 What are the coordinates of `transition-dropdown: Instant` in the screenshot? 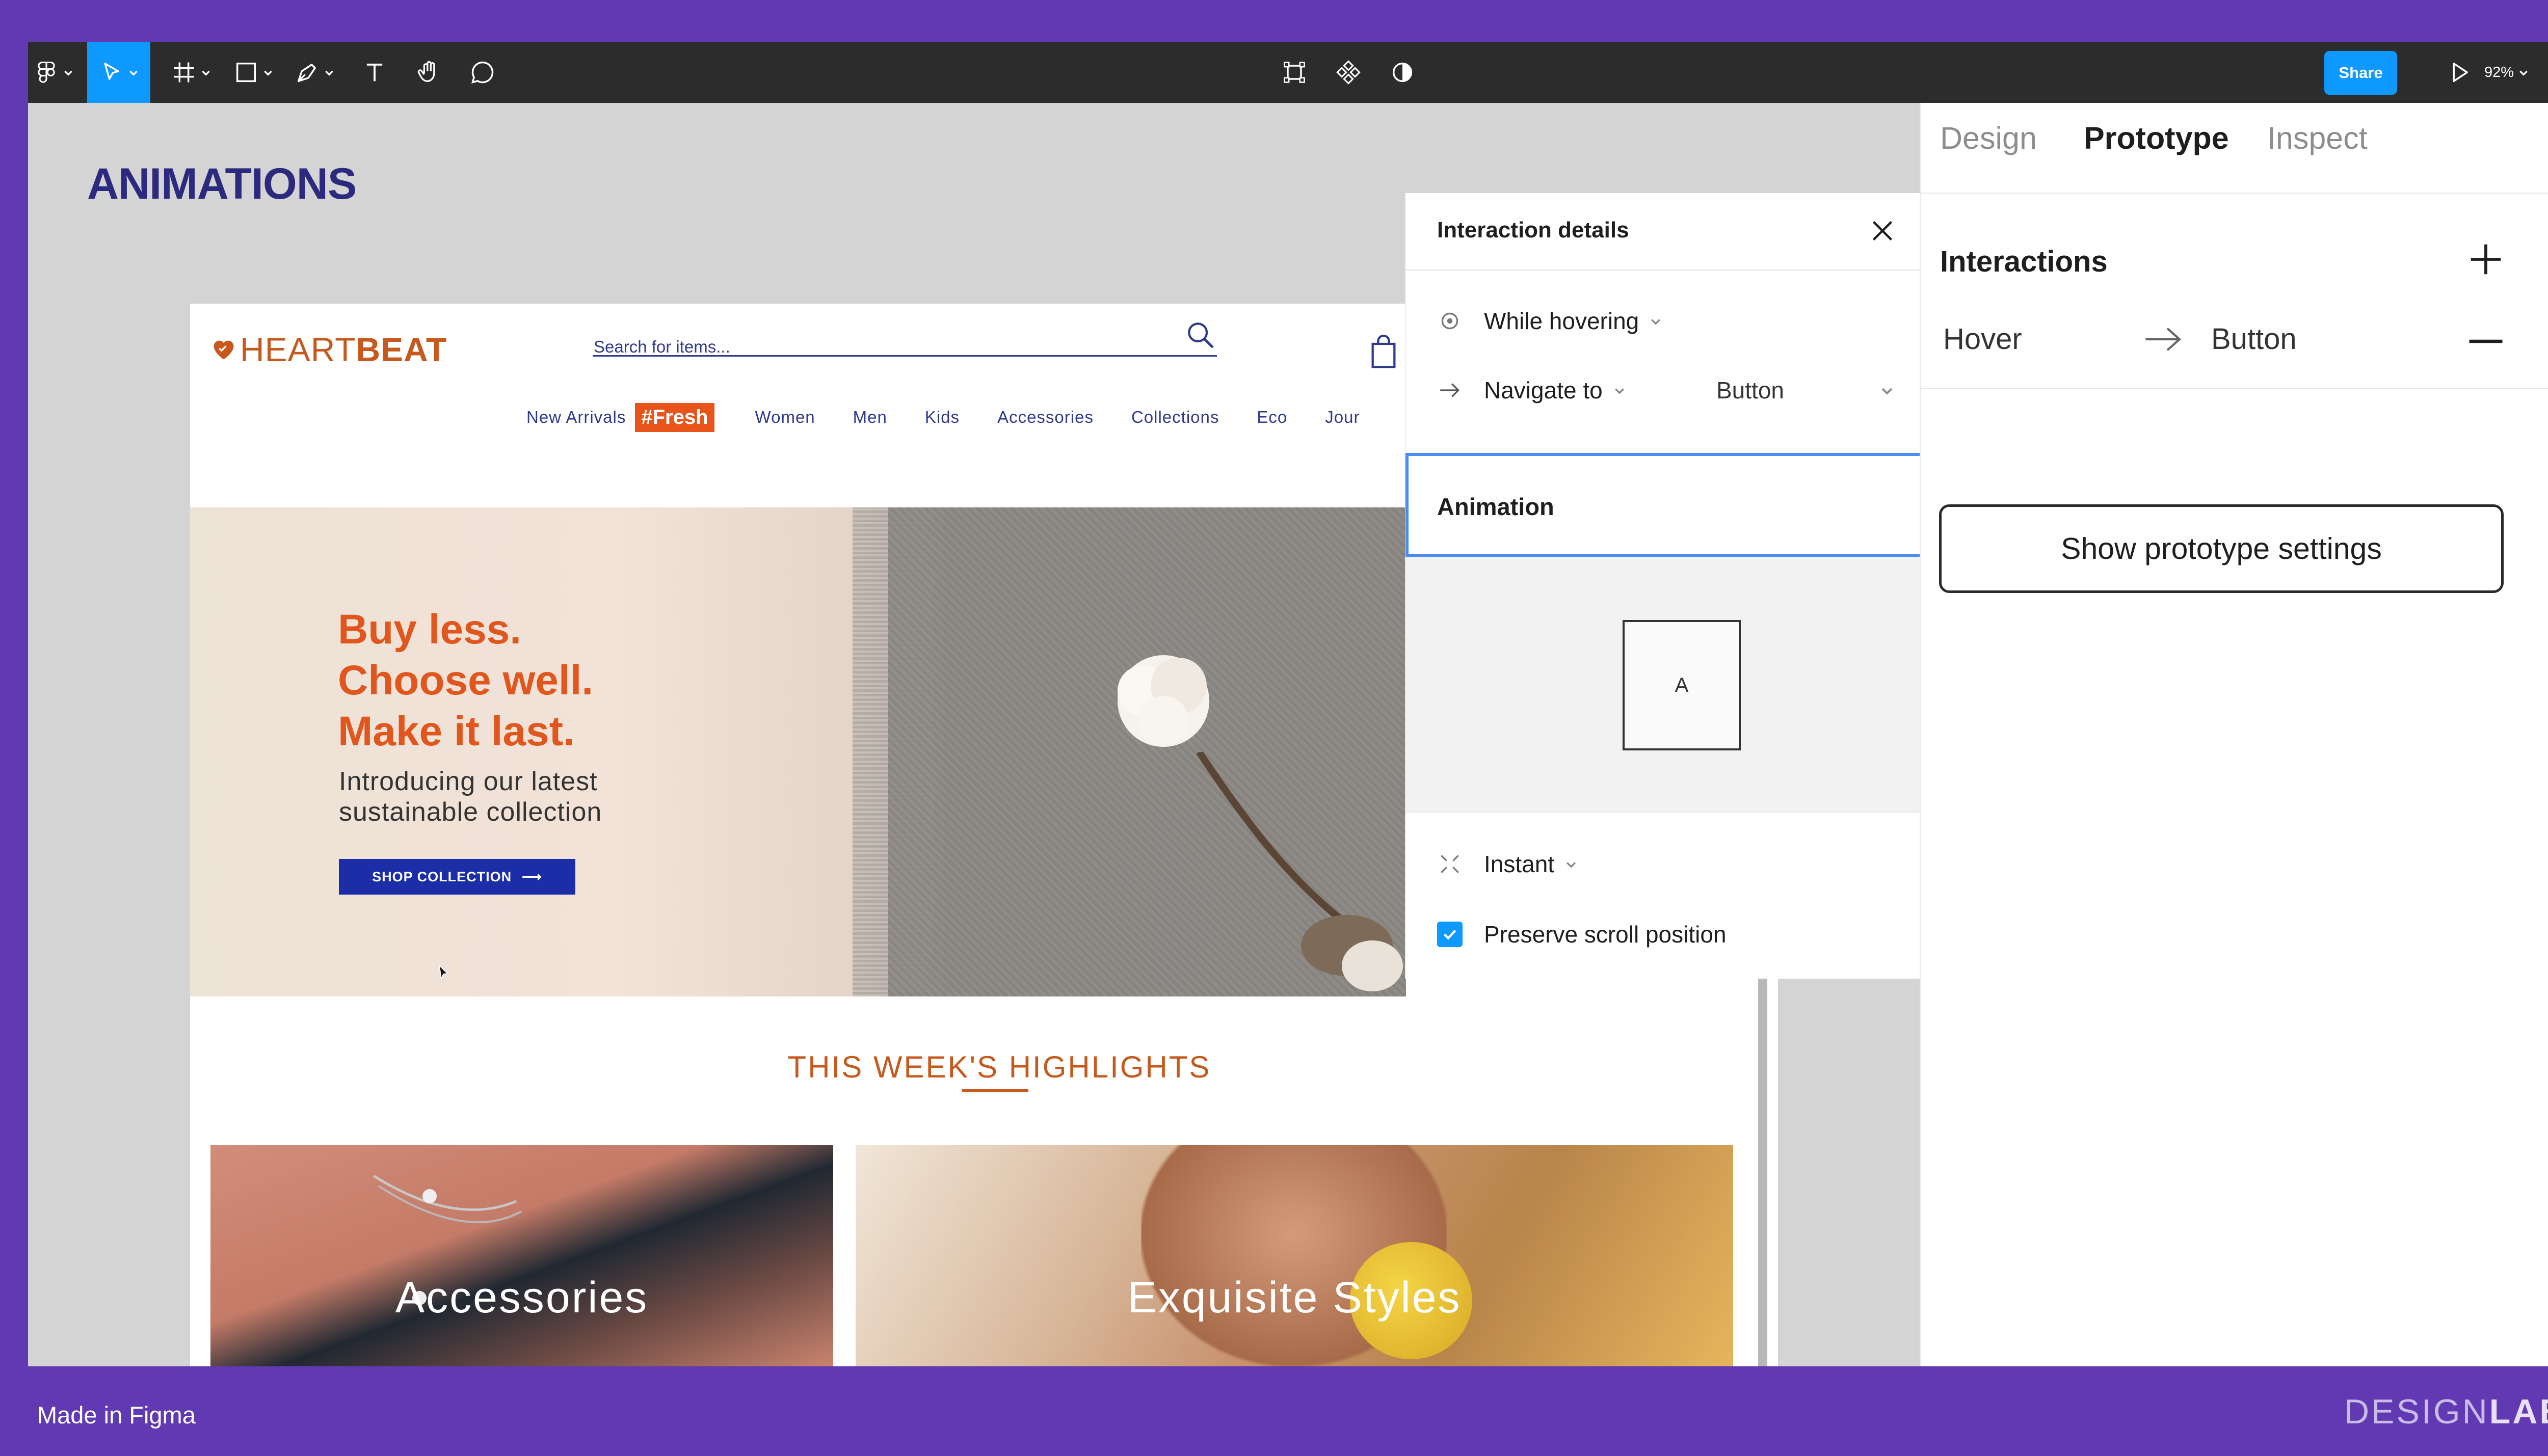 It's located at (1508, 864).